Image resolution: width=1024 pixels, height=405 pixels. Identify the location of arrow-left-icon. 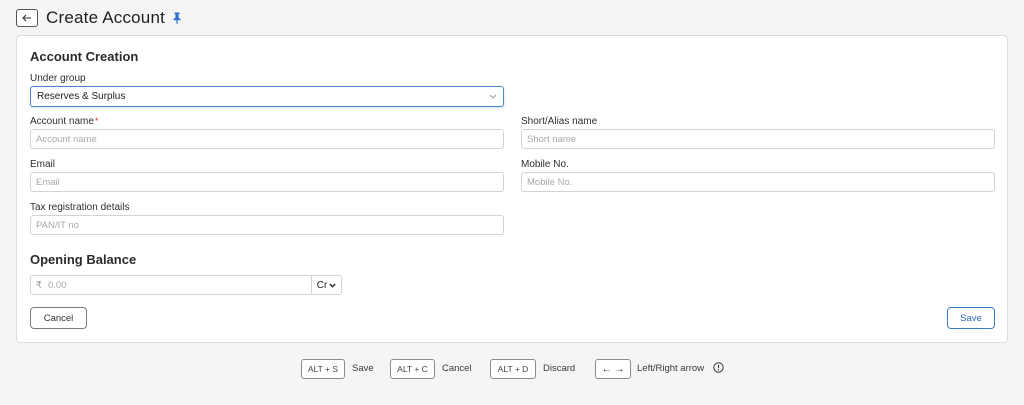
(26, 18).